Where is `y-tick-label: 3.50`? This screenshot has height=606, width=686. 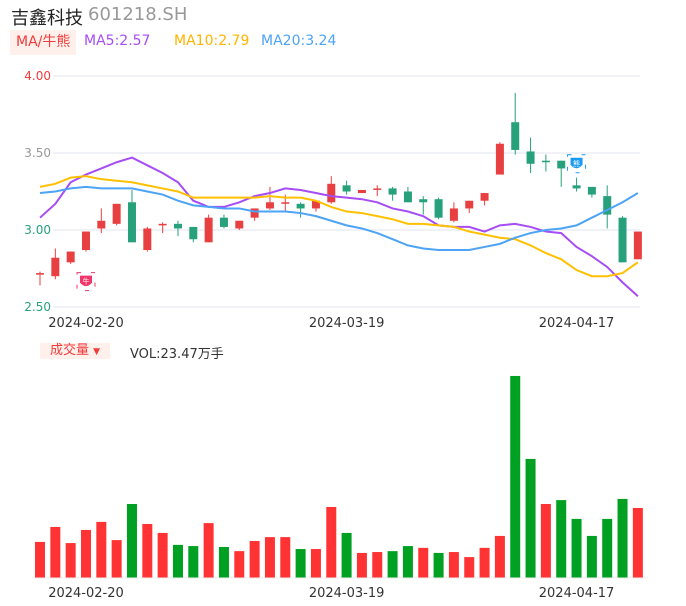 y-tick-label: 3.50 is located at coordinates (37, 153).